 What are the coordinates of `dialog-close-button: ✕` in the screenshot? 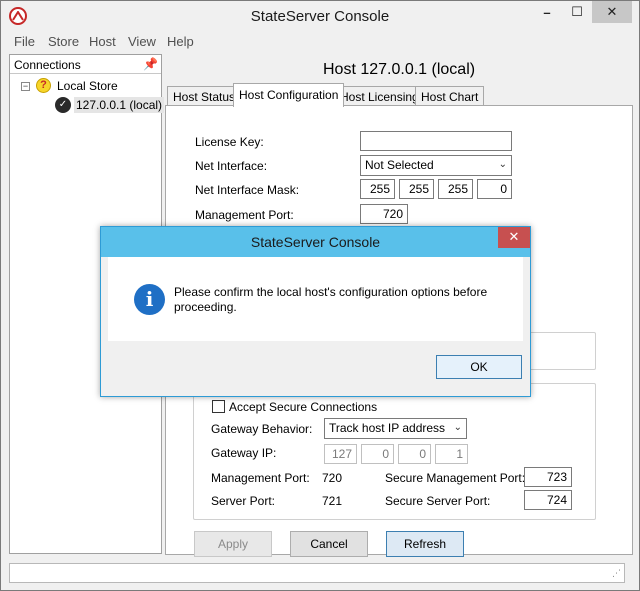 It's located at (514, 237).